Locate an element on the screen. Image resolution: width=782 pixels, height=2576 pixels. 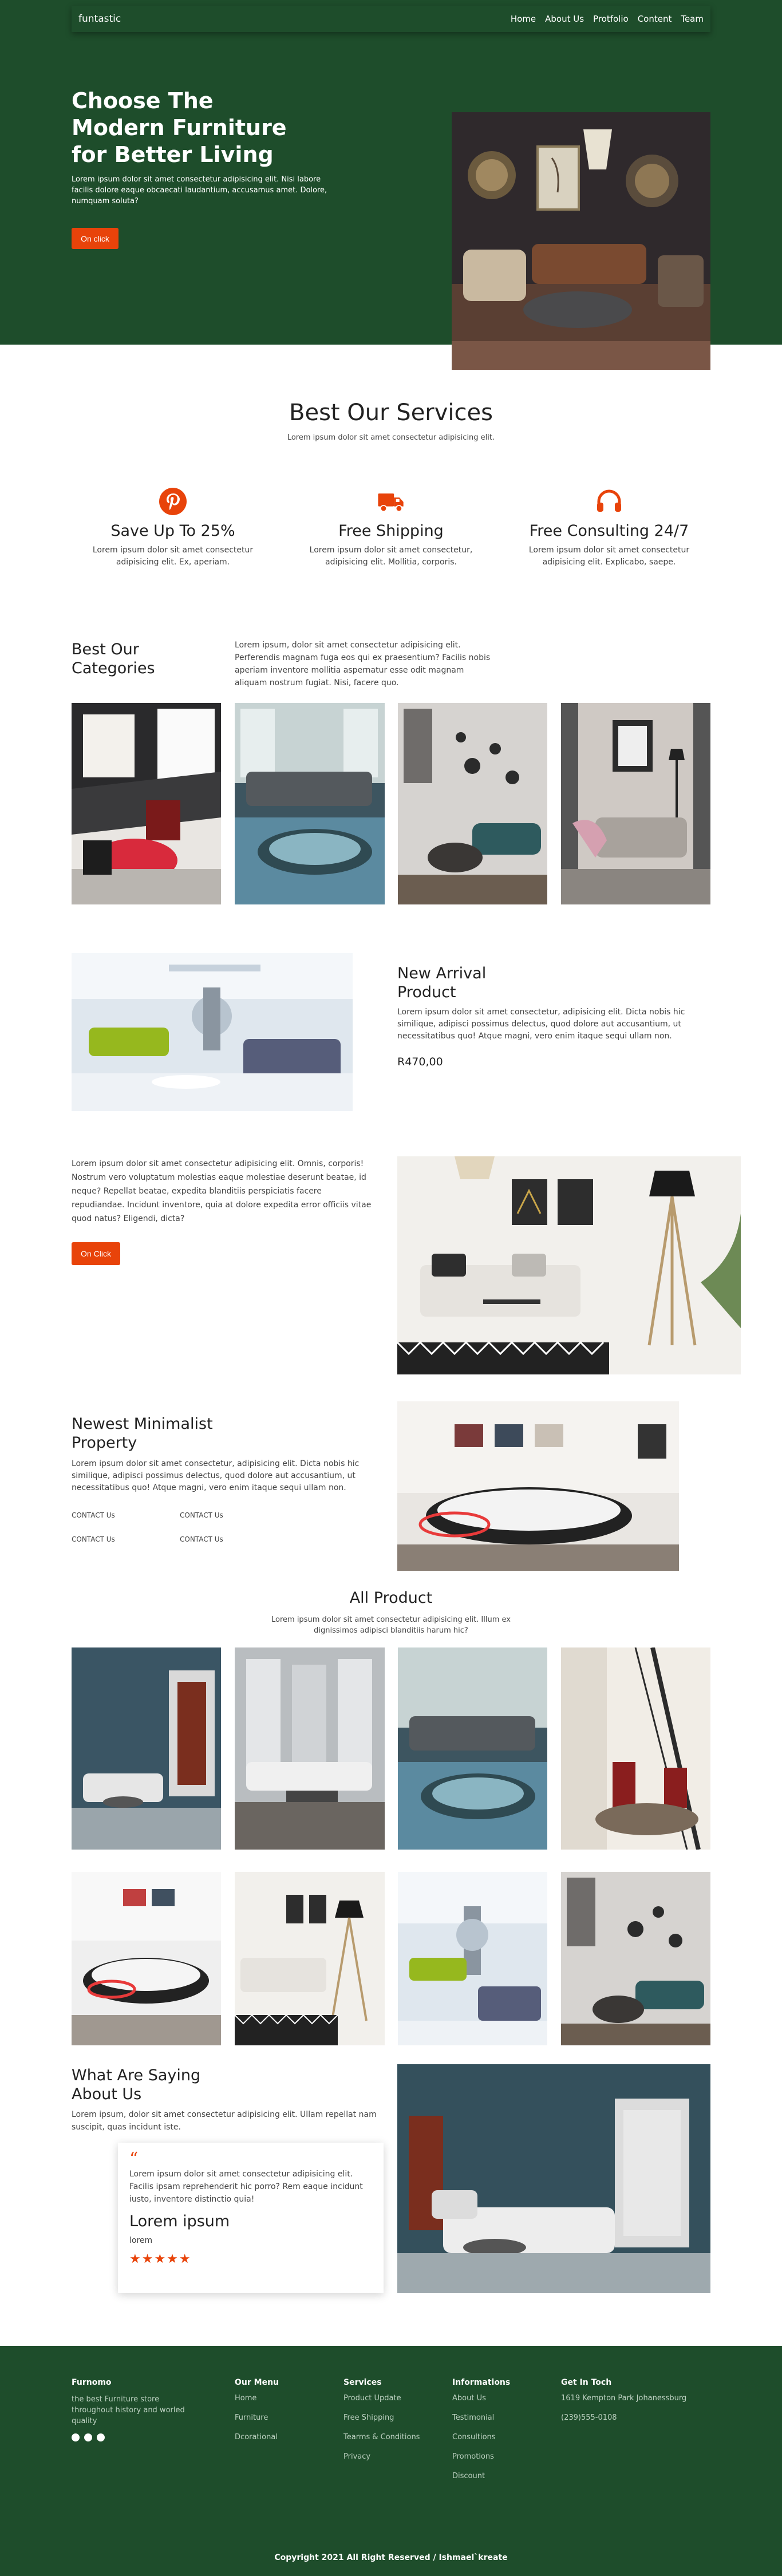
star-rating-icons: ★★★★★ is located at coordinates (160, 2259).